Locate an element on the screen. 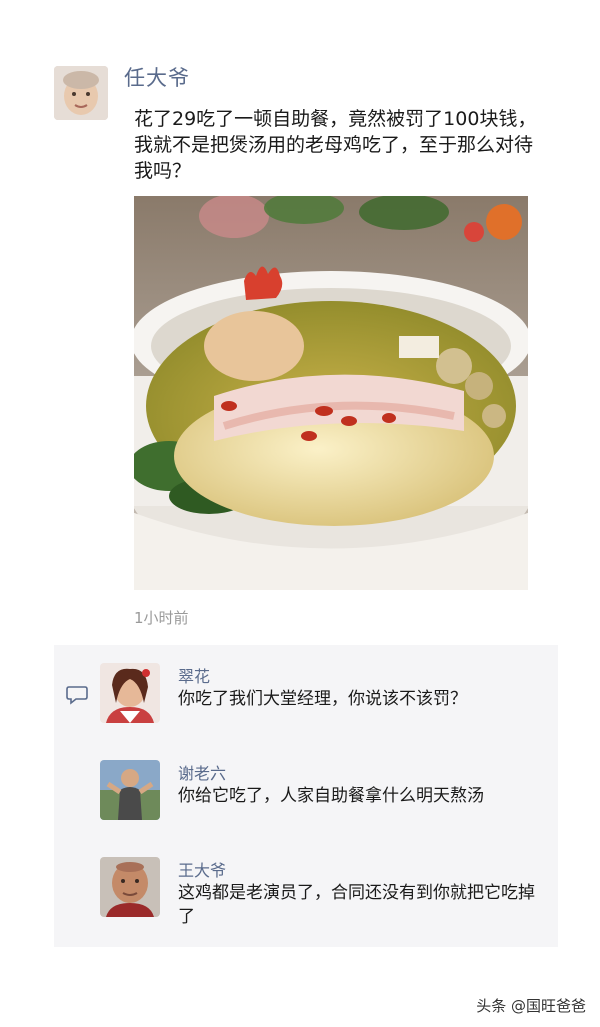 The width and height of the screenshot is (600, 1027). author-avatar is located at coordinates (81, 93).